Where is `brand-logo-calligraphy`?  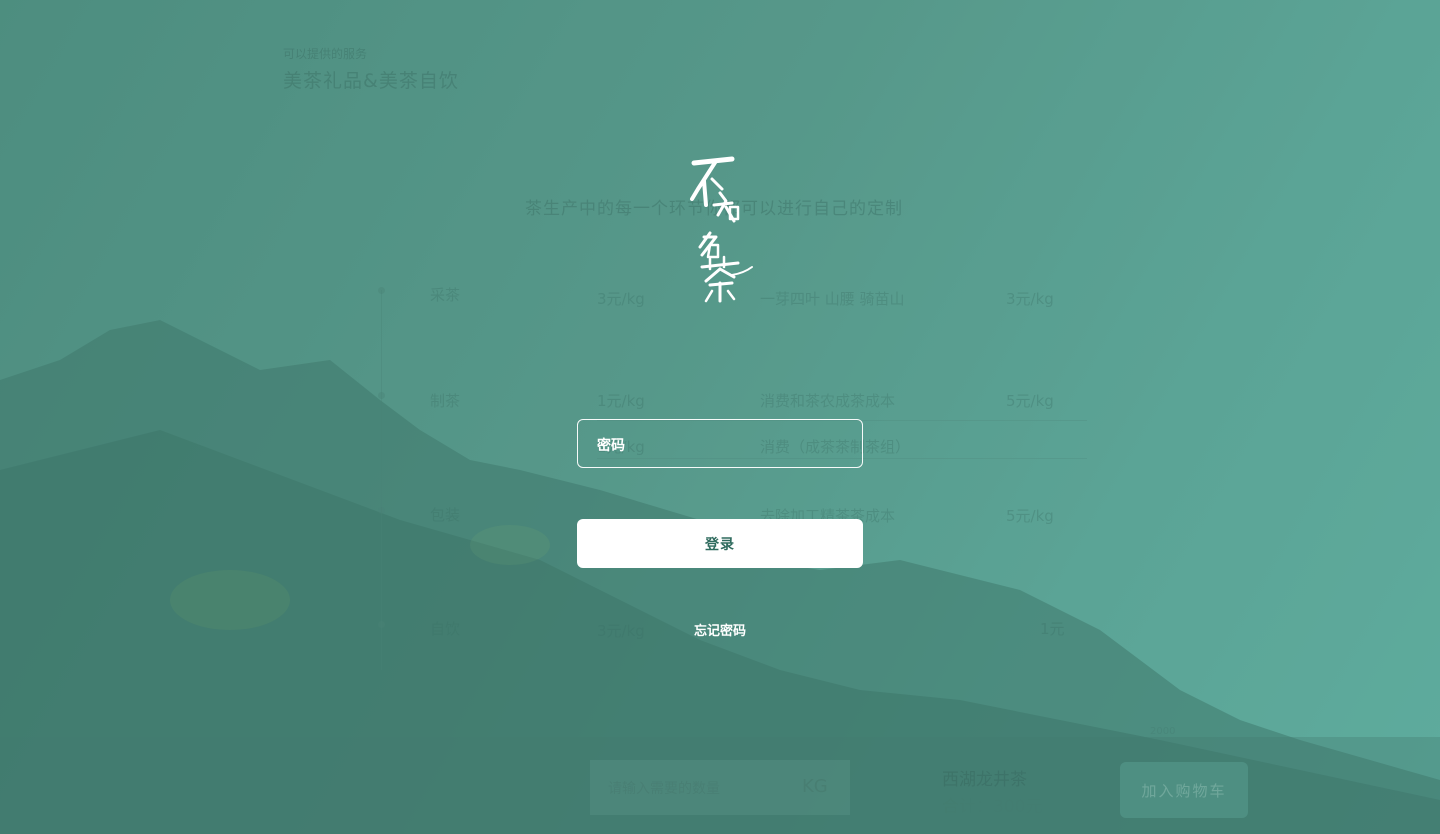 brand-logo-calligraphy is located at coordinates (721, 229).